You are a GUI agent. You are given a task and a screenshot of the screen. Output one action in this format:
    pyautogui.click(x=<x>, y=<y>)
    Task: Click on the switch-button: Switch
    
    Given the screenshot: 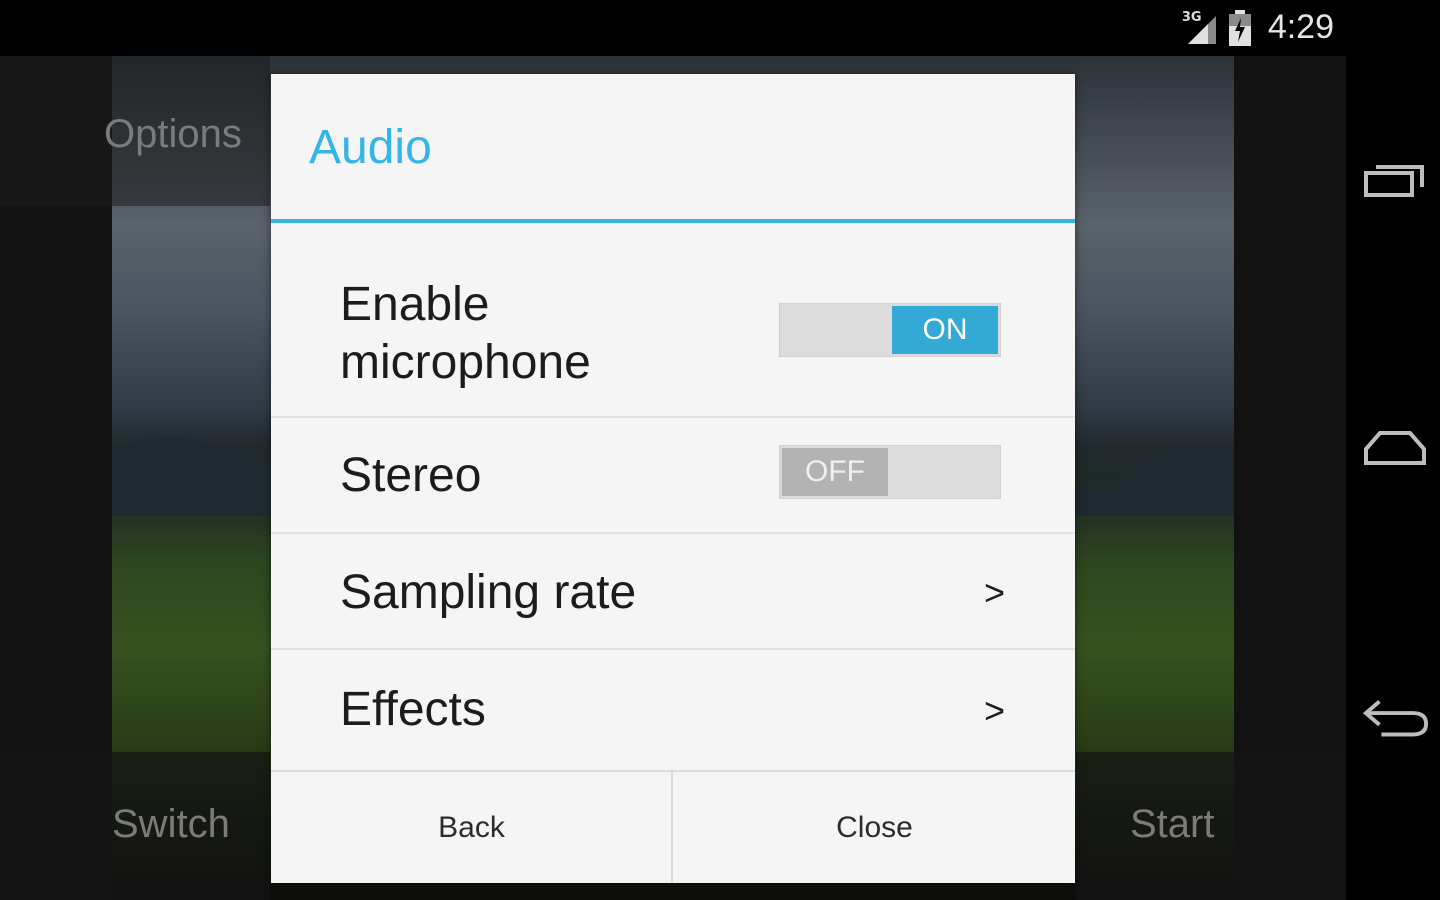 What is the action you would take?
    pyautogui.click(x=171, y=824)
    